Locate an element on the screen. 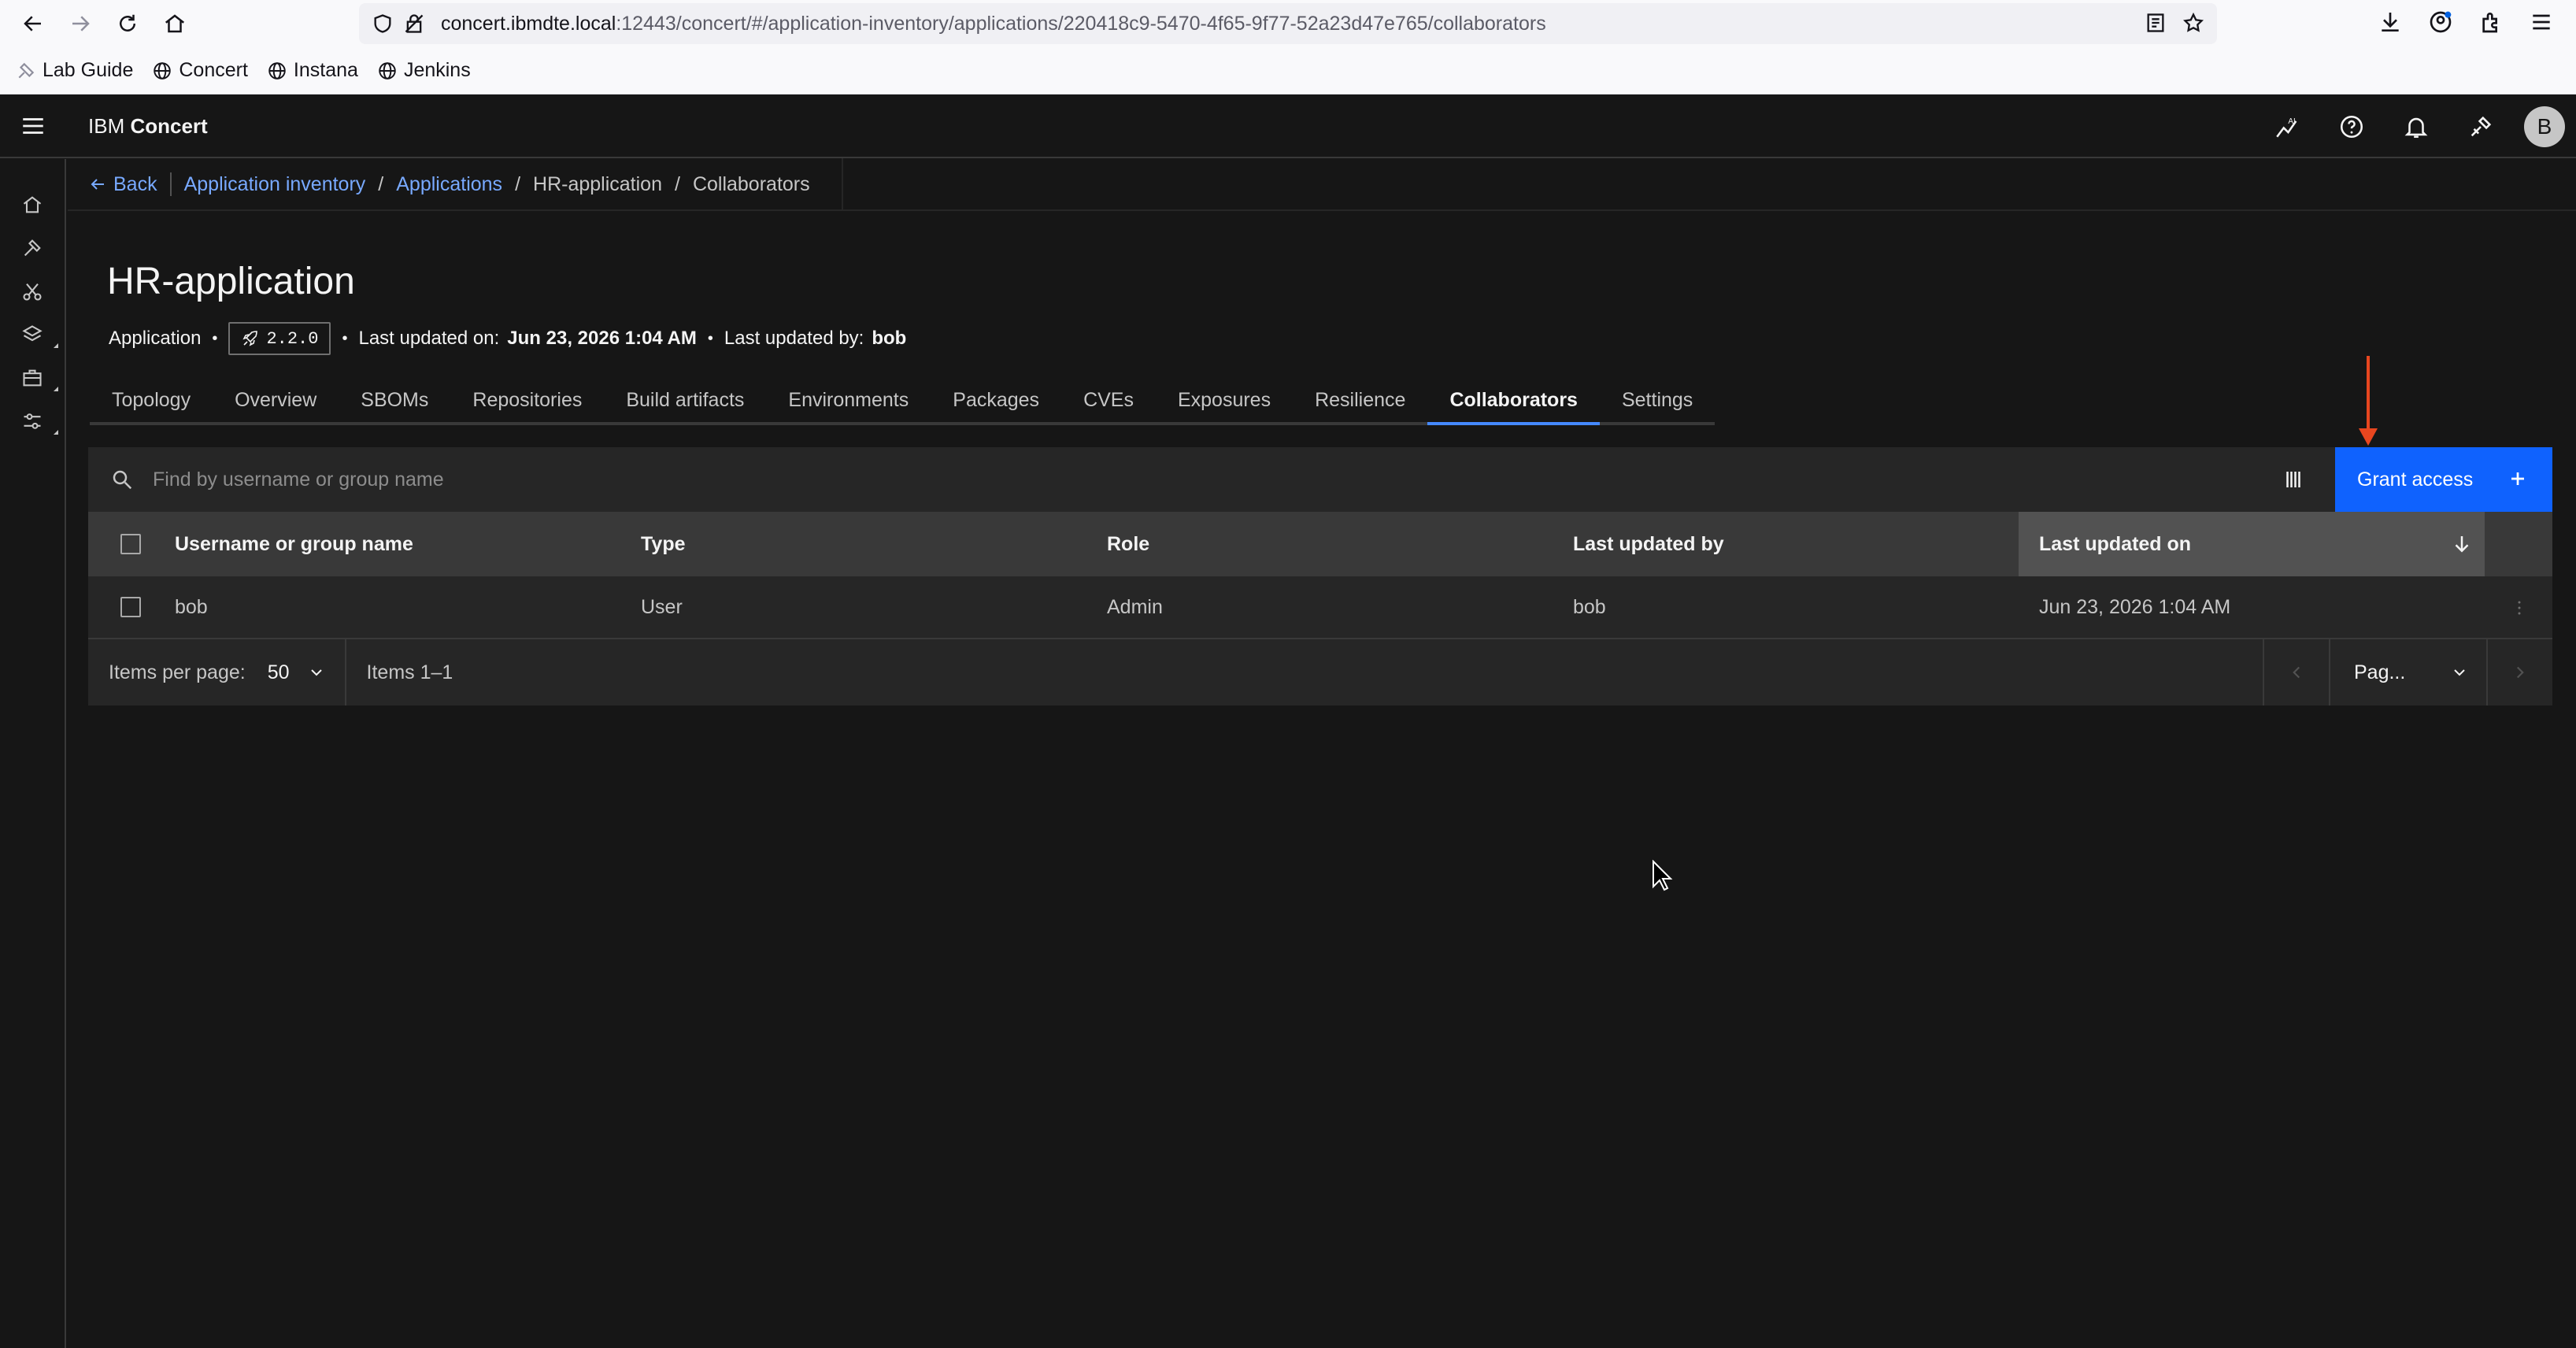  back-link: Back is located at coordinates (122, 184).